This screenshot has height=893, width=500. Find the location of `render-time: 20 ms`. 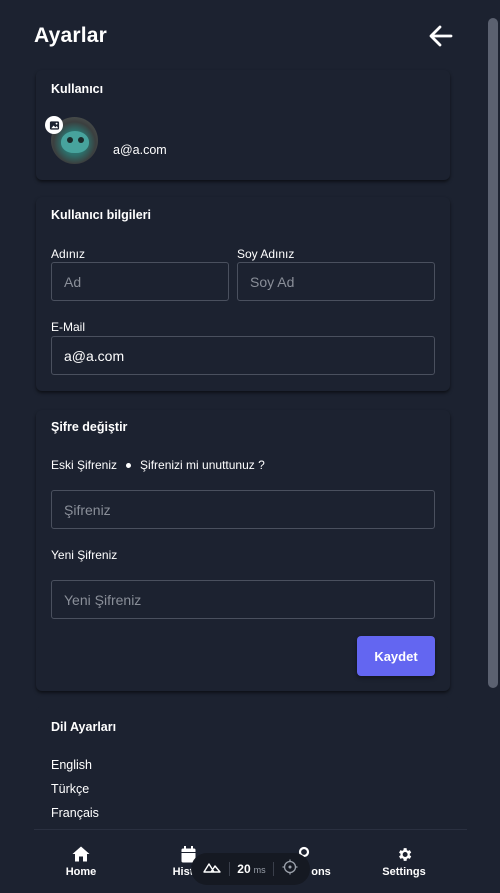

render-time: 20 ms is located at coordinates (251, 869).